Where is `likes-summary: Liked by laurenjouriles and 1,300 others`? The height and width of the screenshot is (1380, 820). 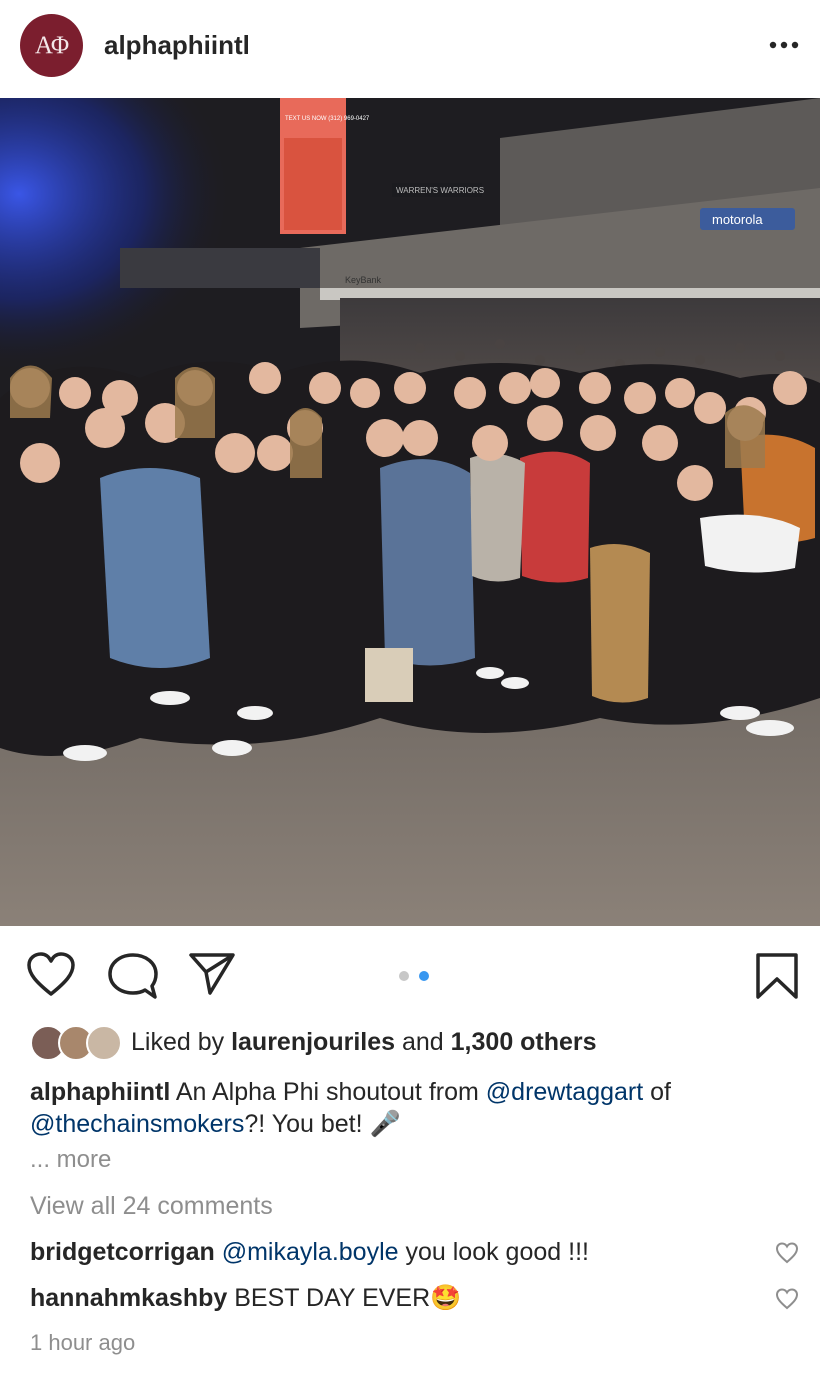
likes-summary: Liked by laurenjouriles and 1,300 others is located at coordinates (364, 1042).